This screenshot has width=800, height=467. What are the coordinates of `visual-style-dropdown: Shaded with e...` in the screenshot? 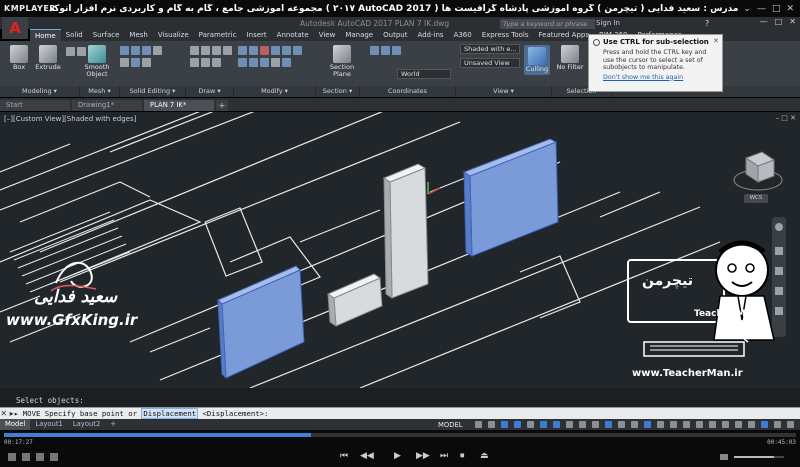 It's located at (490, 49).